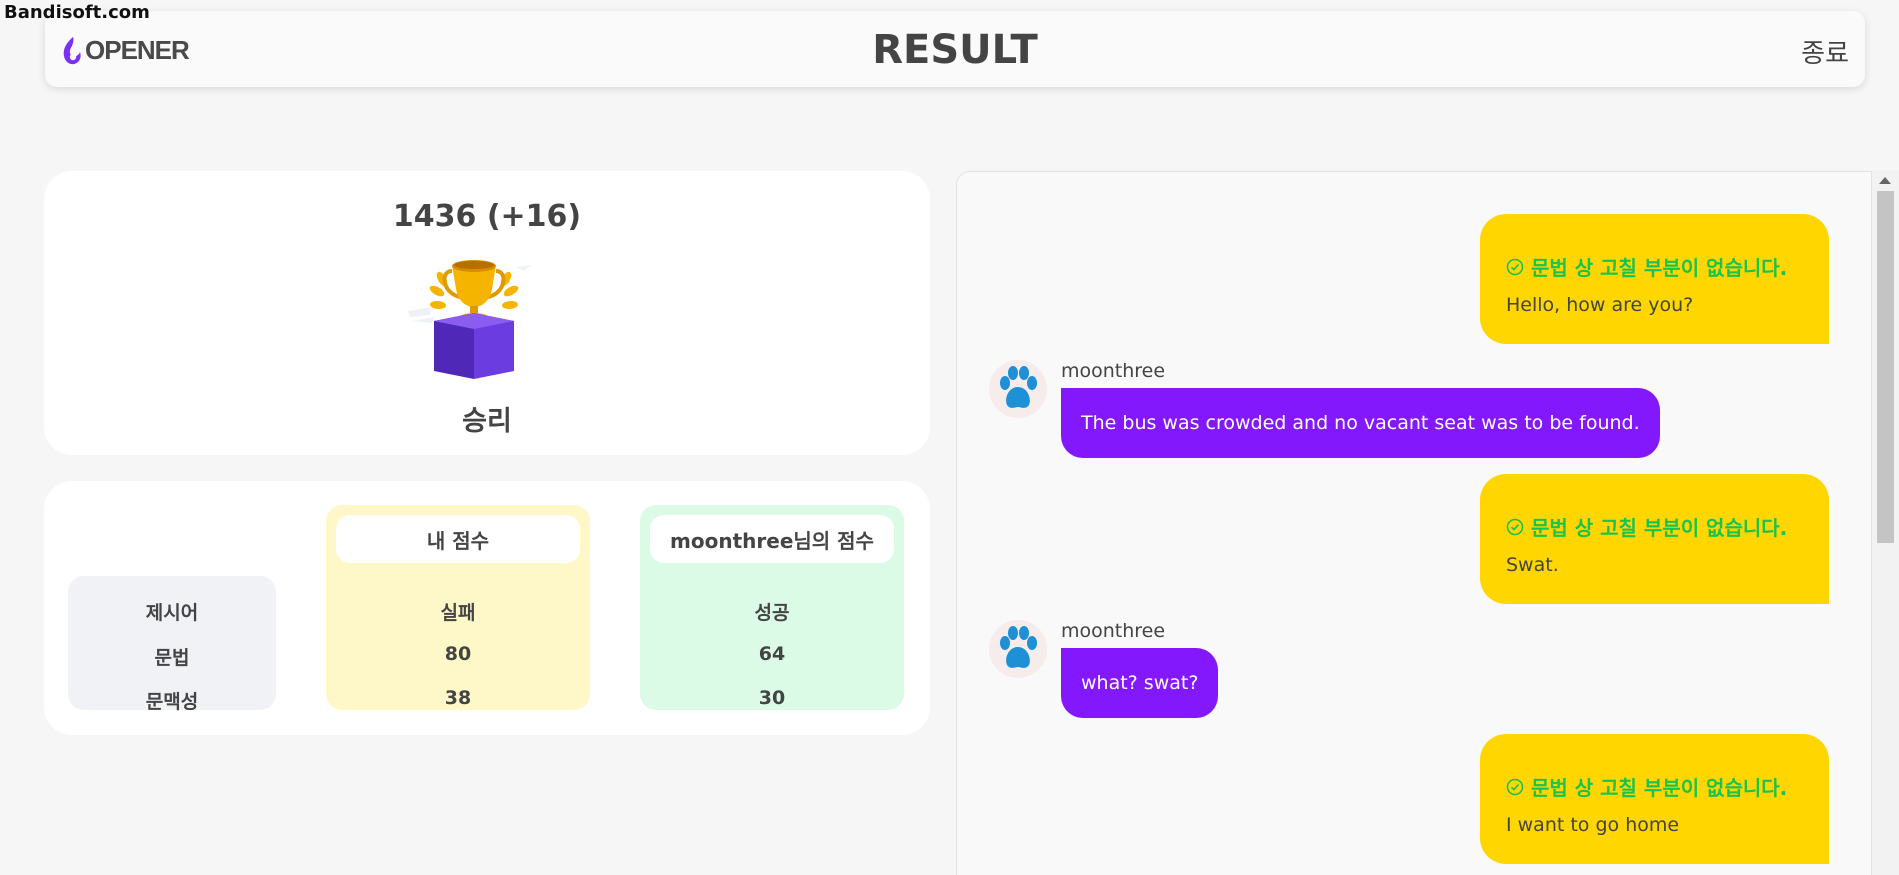  Describe the element at coordinates (1593, 825) in the screenshot. I see `my-message-text: I want to go home` at that location.